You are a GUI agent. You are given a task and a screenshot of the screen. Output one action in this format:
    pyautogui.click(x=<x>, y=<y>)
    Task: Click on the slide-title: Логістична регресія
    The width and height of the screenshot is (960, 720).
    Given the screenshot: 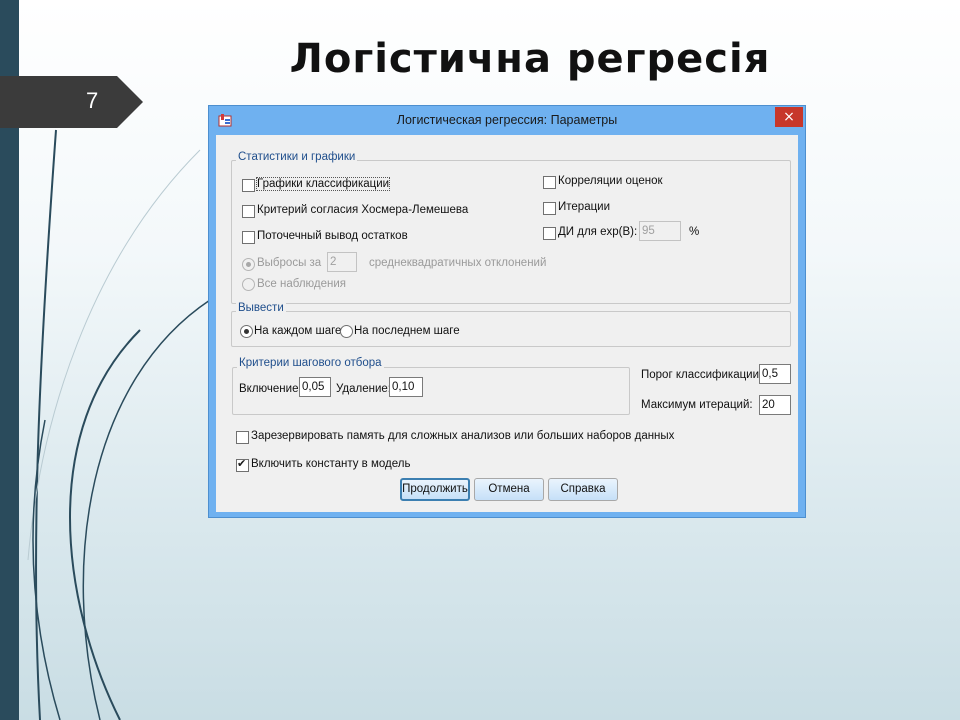 What is the action you would take?
    pyautogui.click(x=530, y=59)
    